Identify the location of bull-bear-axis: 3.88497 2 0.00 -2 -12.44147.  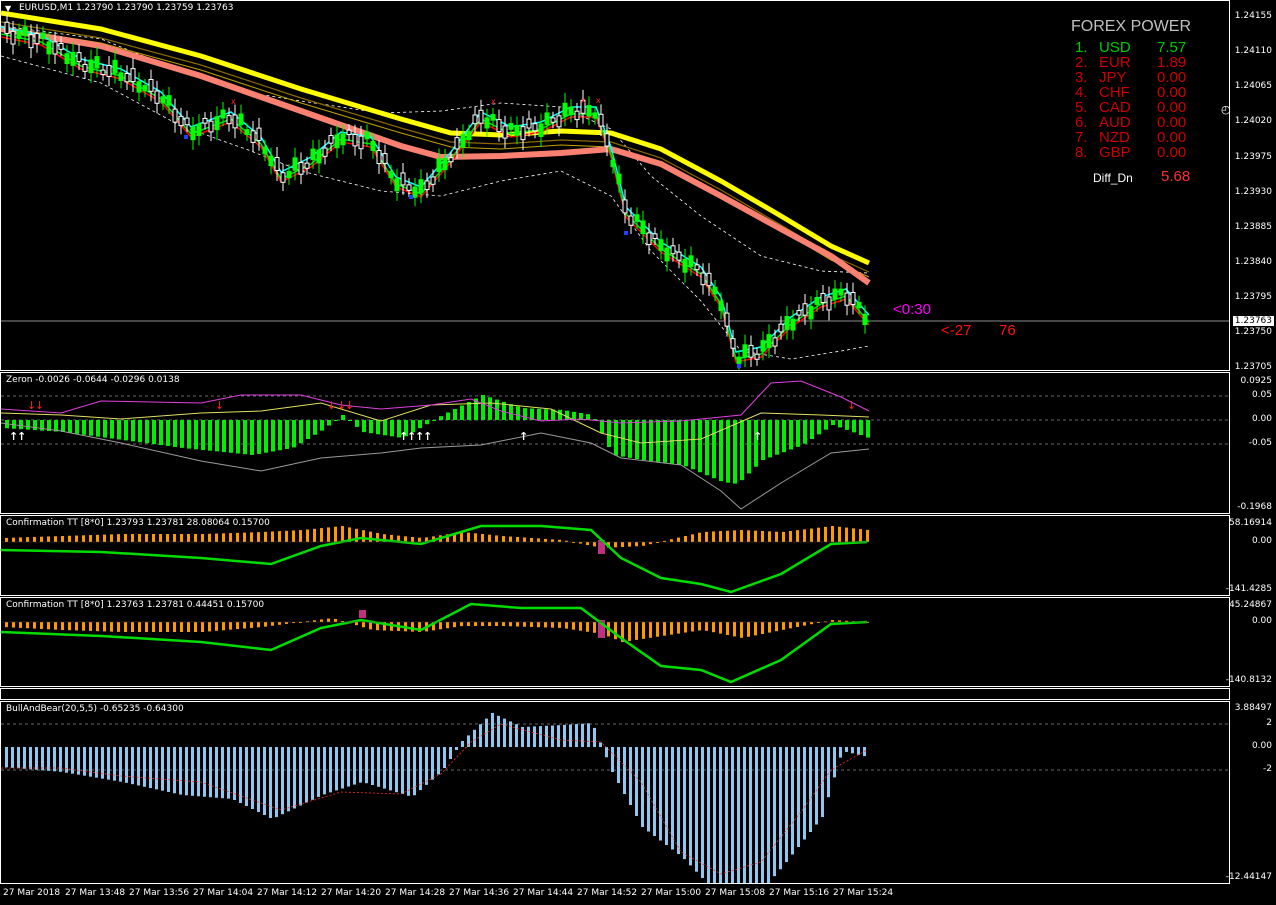
(1251, 792).